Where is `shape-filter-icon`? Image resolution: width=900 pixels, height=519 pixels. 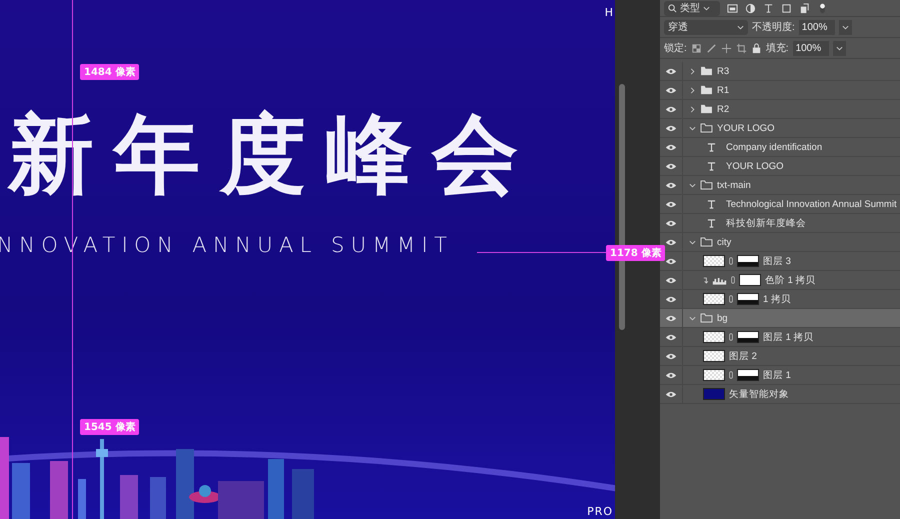
shape-filter-icon is located at coordinates (786, 8).